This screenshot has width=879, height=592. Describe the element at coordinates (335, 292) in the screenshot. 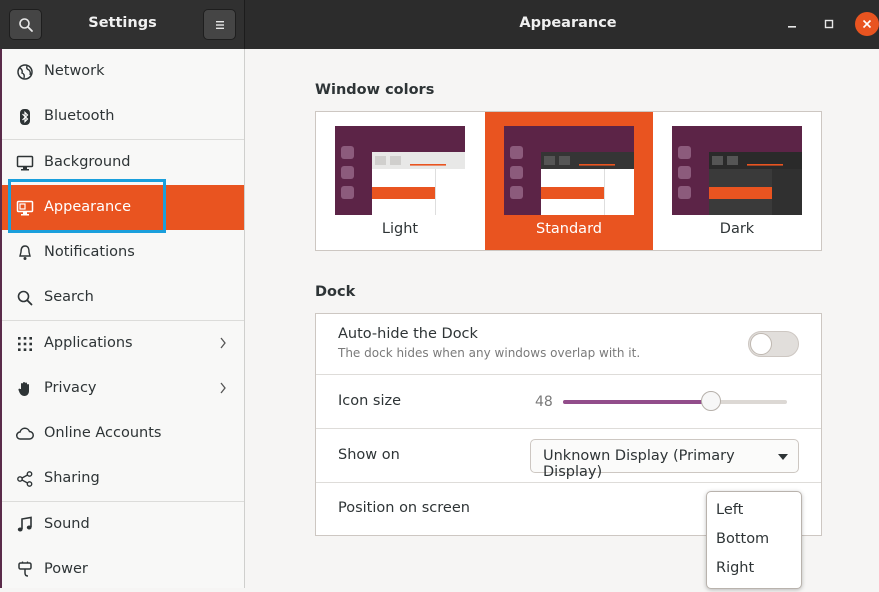

I see `dock-title: Dock` at that location.